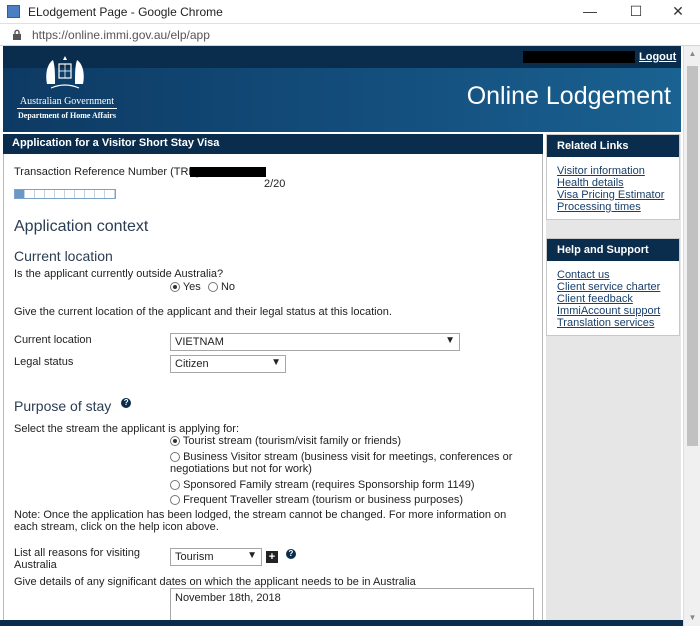  What do you see at coordinates (125, 12) in the screenshot?
I see `window-title: ELodgement Page - Google Chrome` at bounding box center [125, 12].